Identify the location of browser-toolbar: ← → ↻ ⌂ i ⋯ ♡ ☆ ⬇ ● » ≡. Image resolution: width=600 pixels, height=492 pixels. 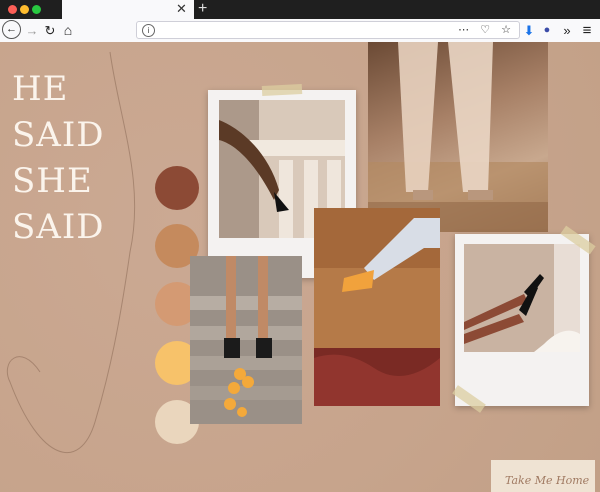
(300, 31).